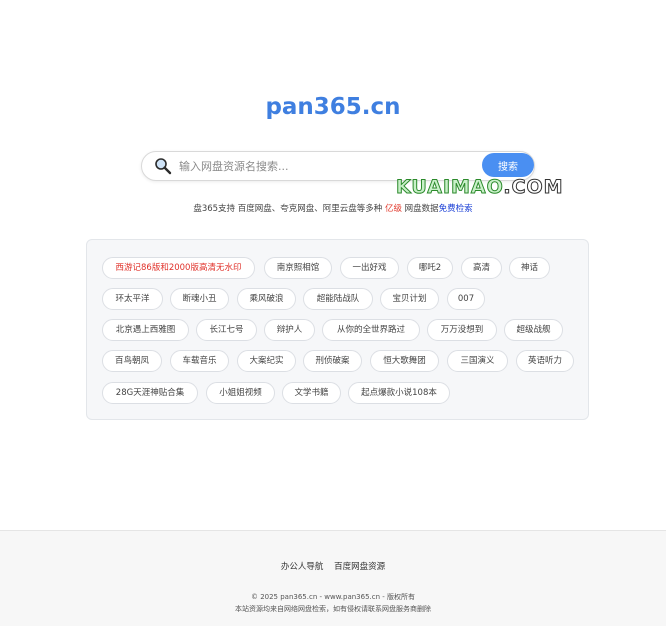 Image resolution: width=666 pixels, height=626 pixels. I want to click on tag-item: 超级战舰, so click(533, 330).